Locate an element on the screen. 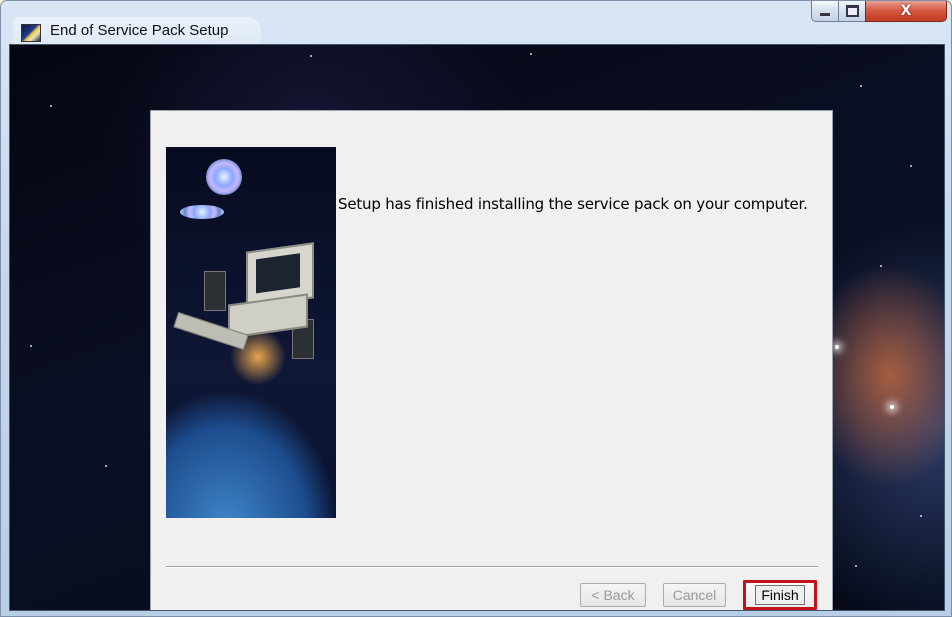 This screenshot has height=617, width=952. cancel-button: Cancel is located at coordinates (694, 595).